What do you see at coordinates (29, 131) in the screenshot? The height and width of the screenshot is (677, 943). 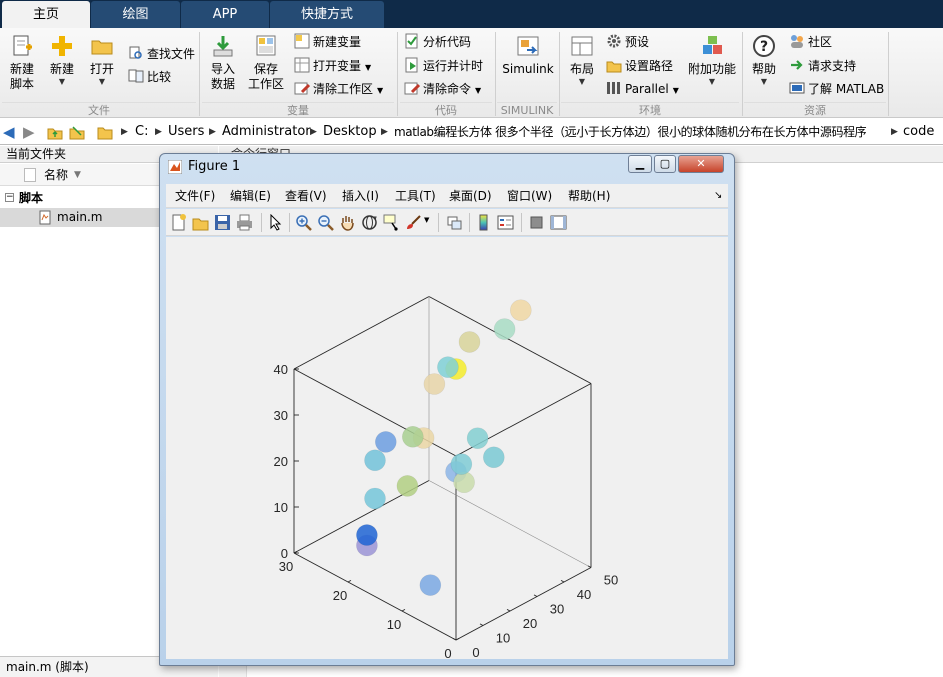 I see `forward-arrow-icon: ▶` at bounding box center [29, 131].